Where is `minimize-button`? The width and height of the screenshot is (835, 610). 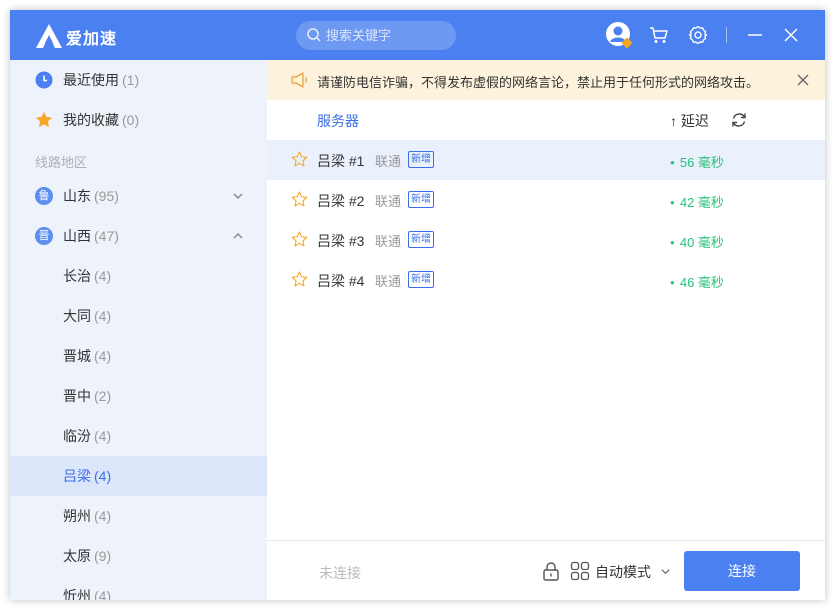 minimize-button is located at coordinates (755, 35).